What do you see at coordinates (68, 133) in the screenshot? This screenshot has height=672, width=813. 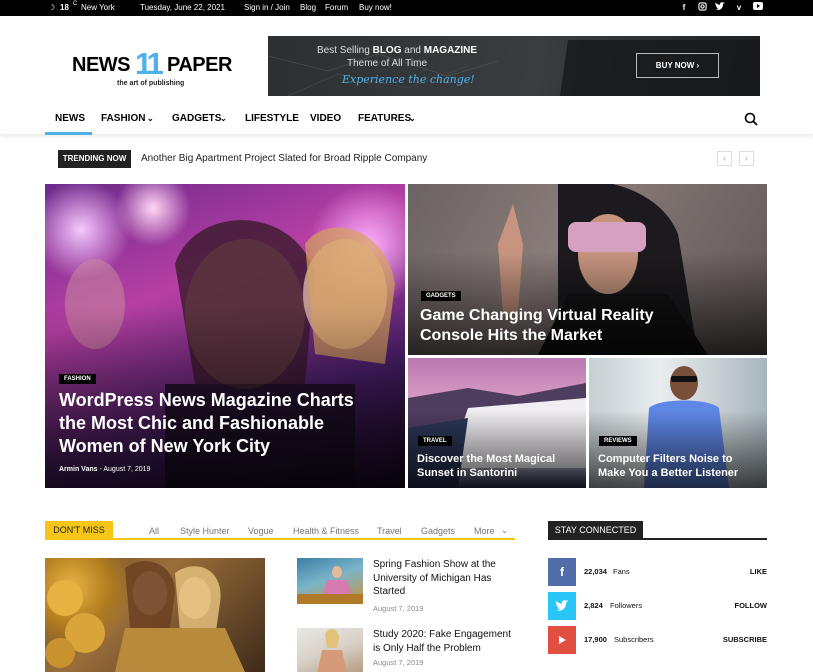 I see `nav-active-indicator` at bounding box center [68, 133].